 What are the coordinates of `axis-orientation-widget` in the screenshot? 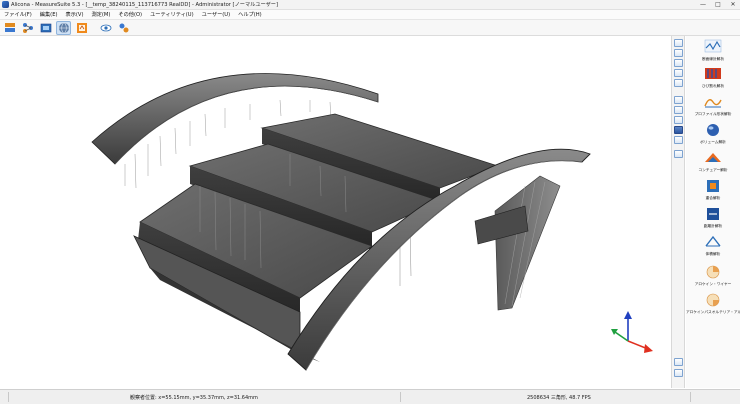 It's located at (632, 332).